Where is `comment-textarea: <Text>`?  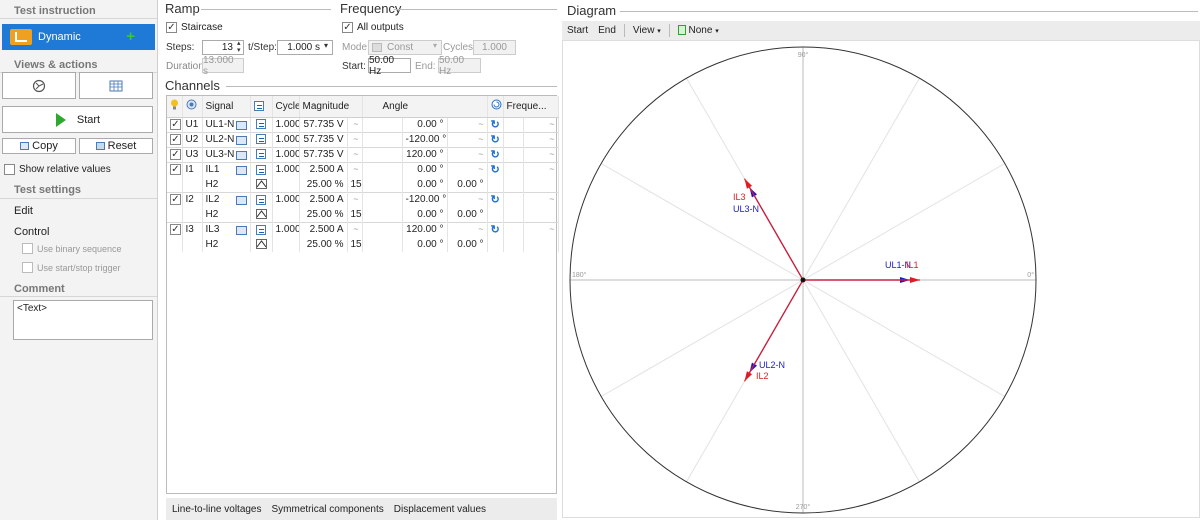 comment-textarea: <Text> is located at coordinates (83, 320).